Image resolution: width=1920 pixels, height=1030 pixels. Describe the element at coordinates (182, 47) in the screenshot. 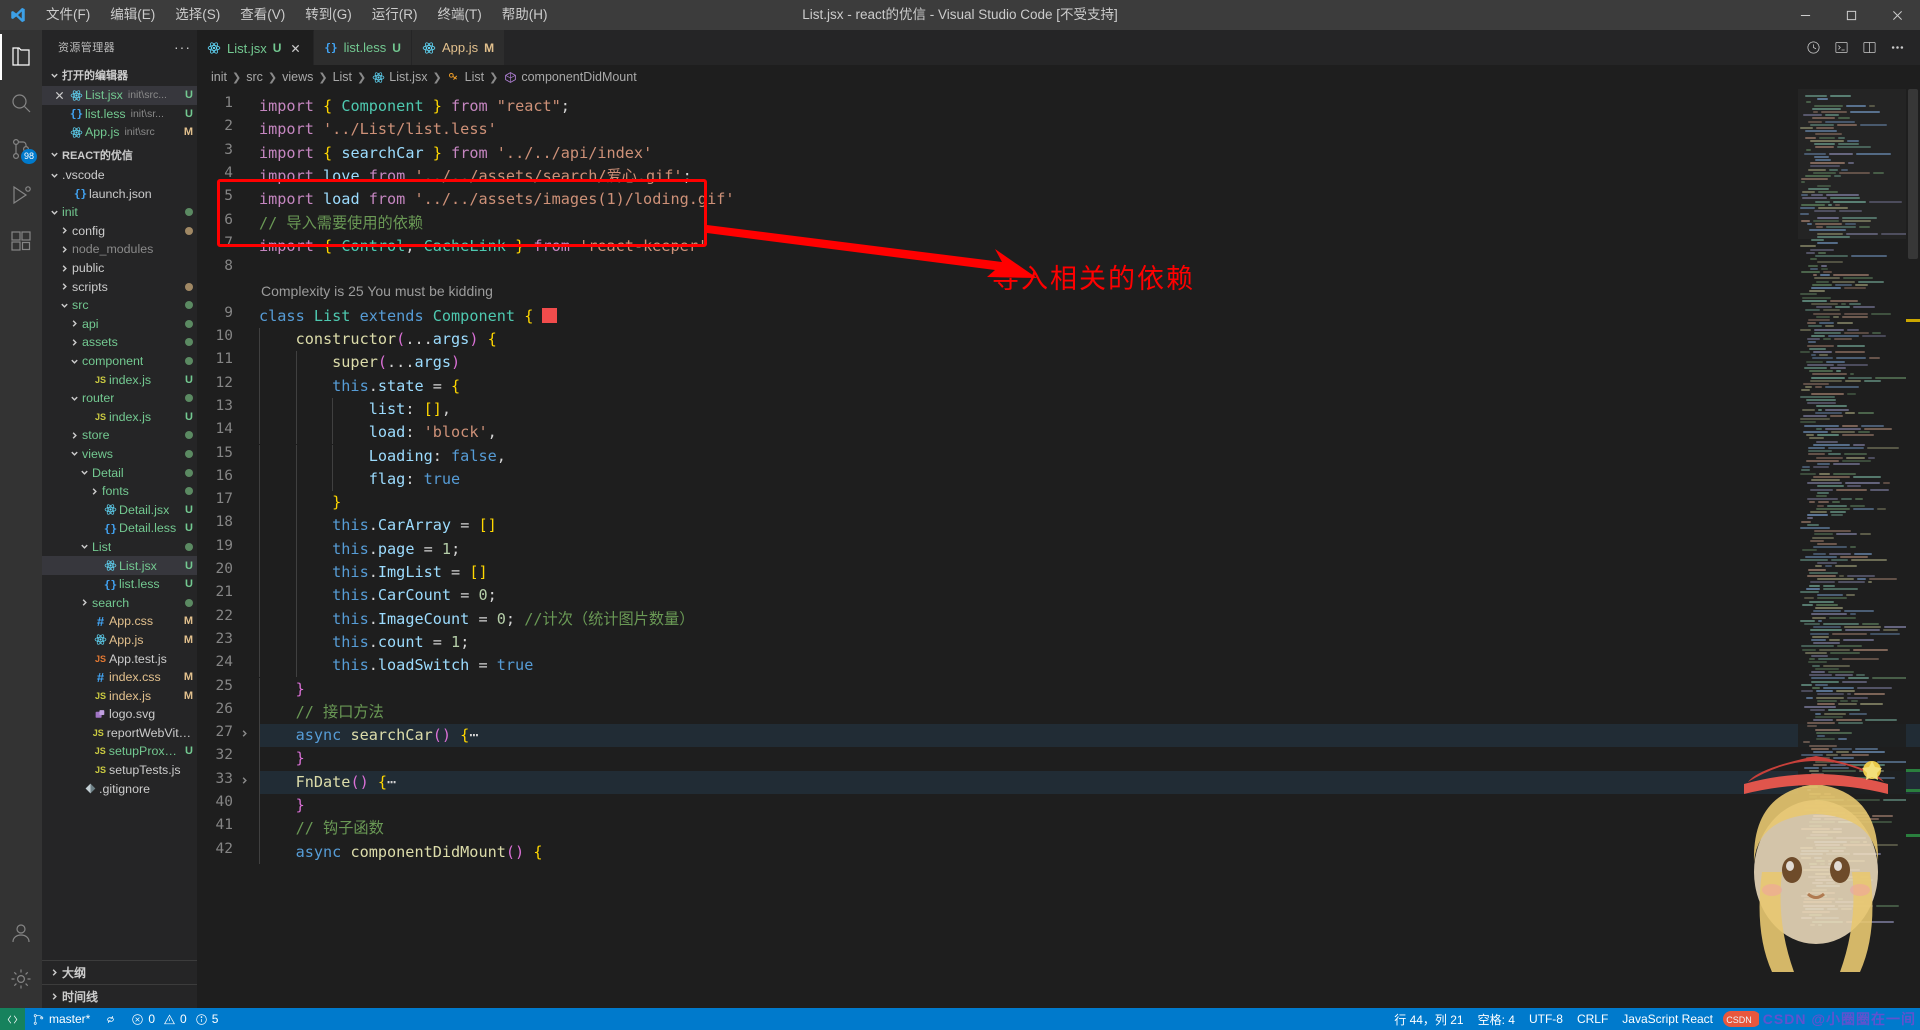

I see `explorer-more-actions-icon: ···` at that location.